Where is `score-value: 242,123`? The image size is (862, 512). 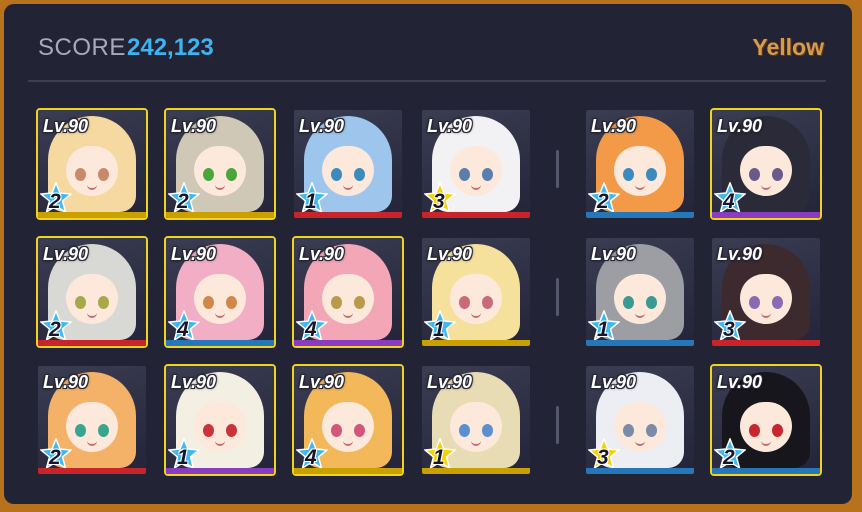 score-value: 242,123 is located at coordinates (170, 47).